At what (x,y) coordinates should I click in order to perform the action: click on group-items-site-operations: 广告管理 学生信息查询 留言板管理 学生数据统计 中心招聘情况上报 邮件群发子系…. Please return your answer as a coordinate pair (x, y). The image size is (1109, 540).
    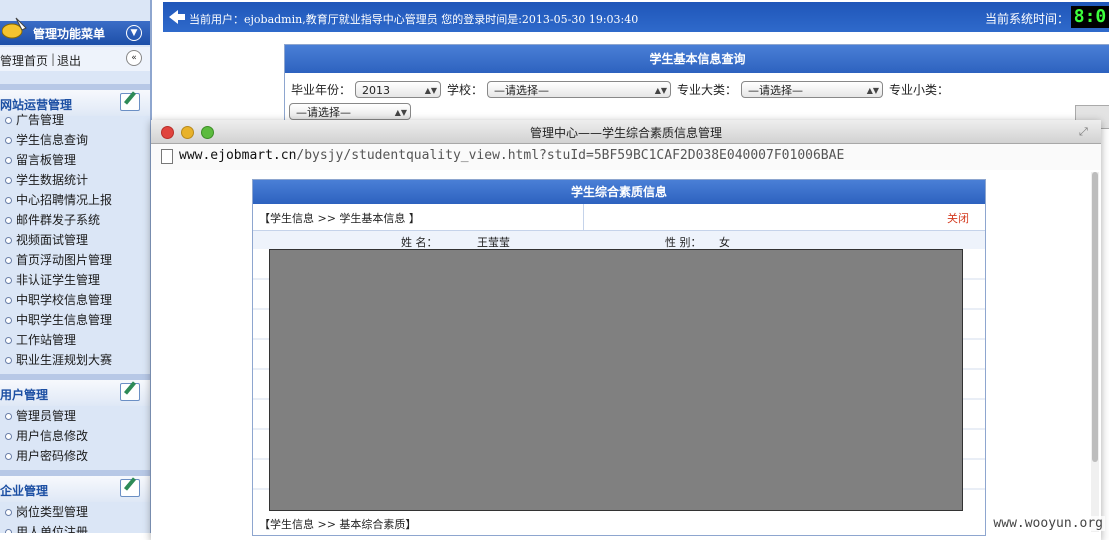
    Looking at the image, I should click on (75, 240).